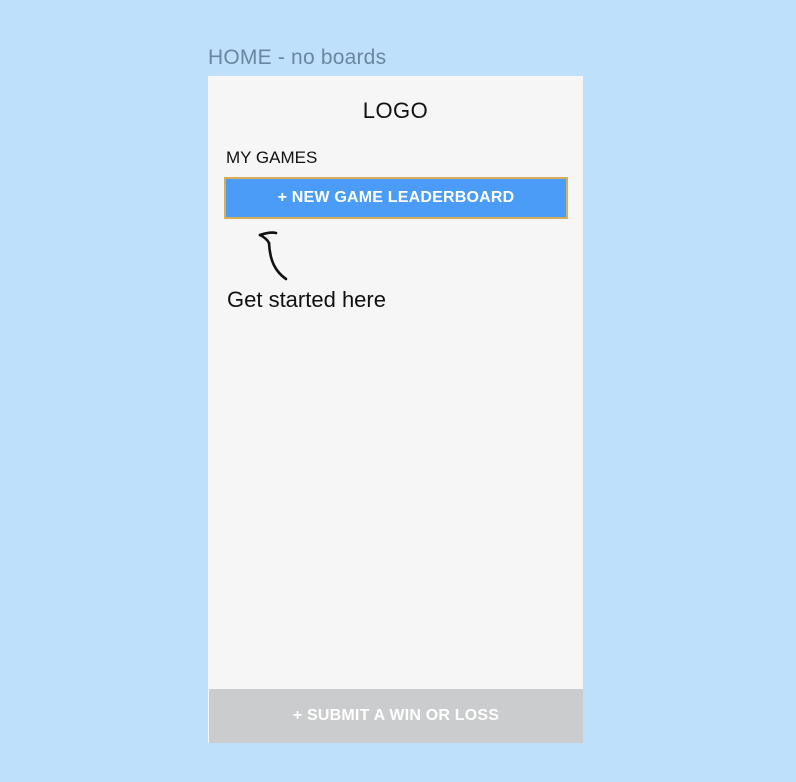 This screenshot has height=782, width=796. Describe the element at coordinates (306, 299) in the screenshot. I see `get-started-hint: Get started here` at that location.